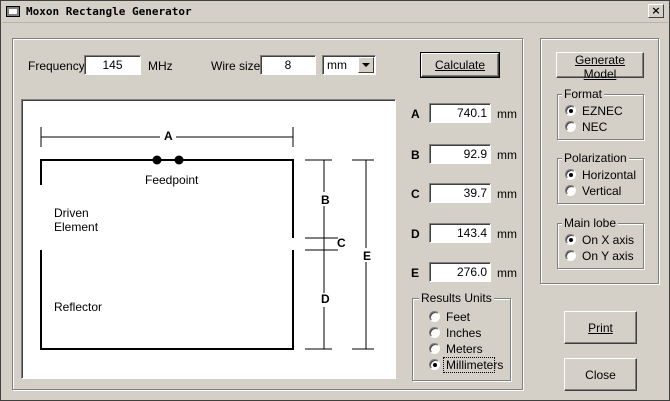 This screenshot has width=670, height=401. I want to click on generate-model-button-label: Generate Model, so click(600, 67).